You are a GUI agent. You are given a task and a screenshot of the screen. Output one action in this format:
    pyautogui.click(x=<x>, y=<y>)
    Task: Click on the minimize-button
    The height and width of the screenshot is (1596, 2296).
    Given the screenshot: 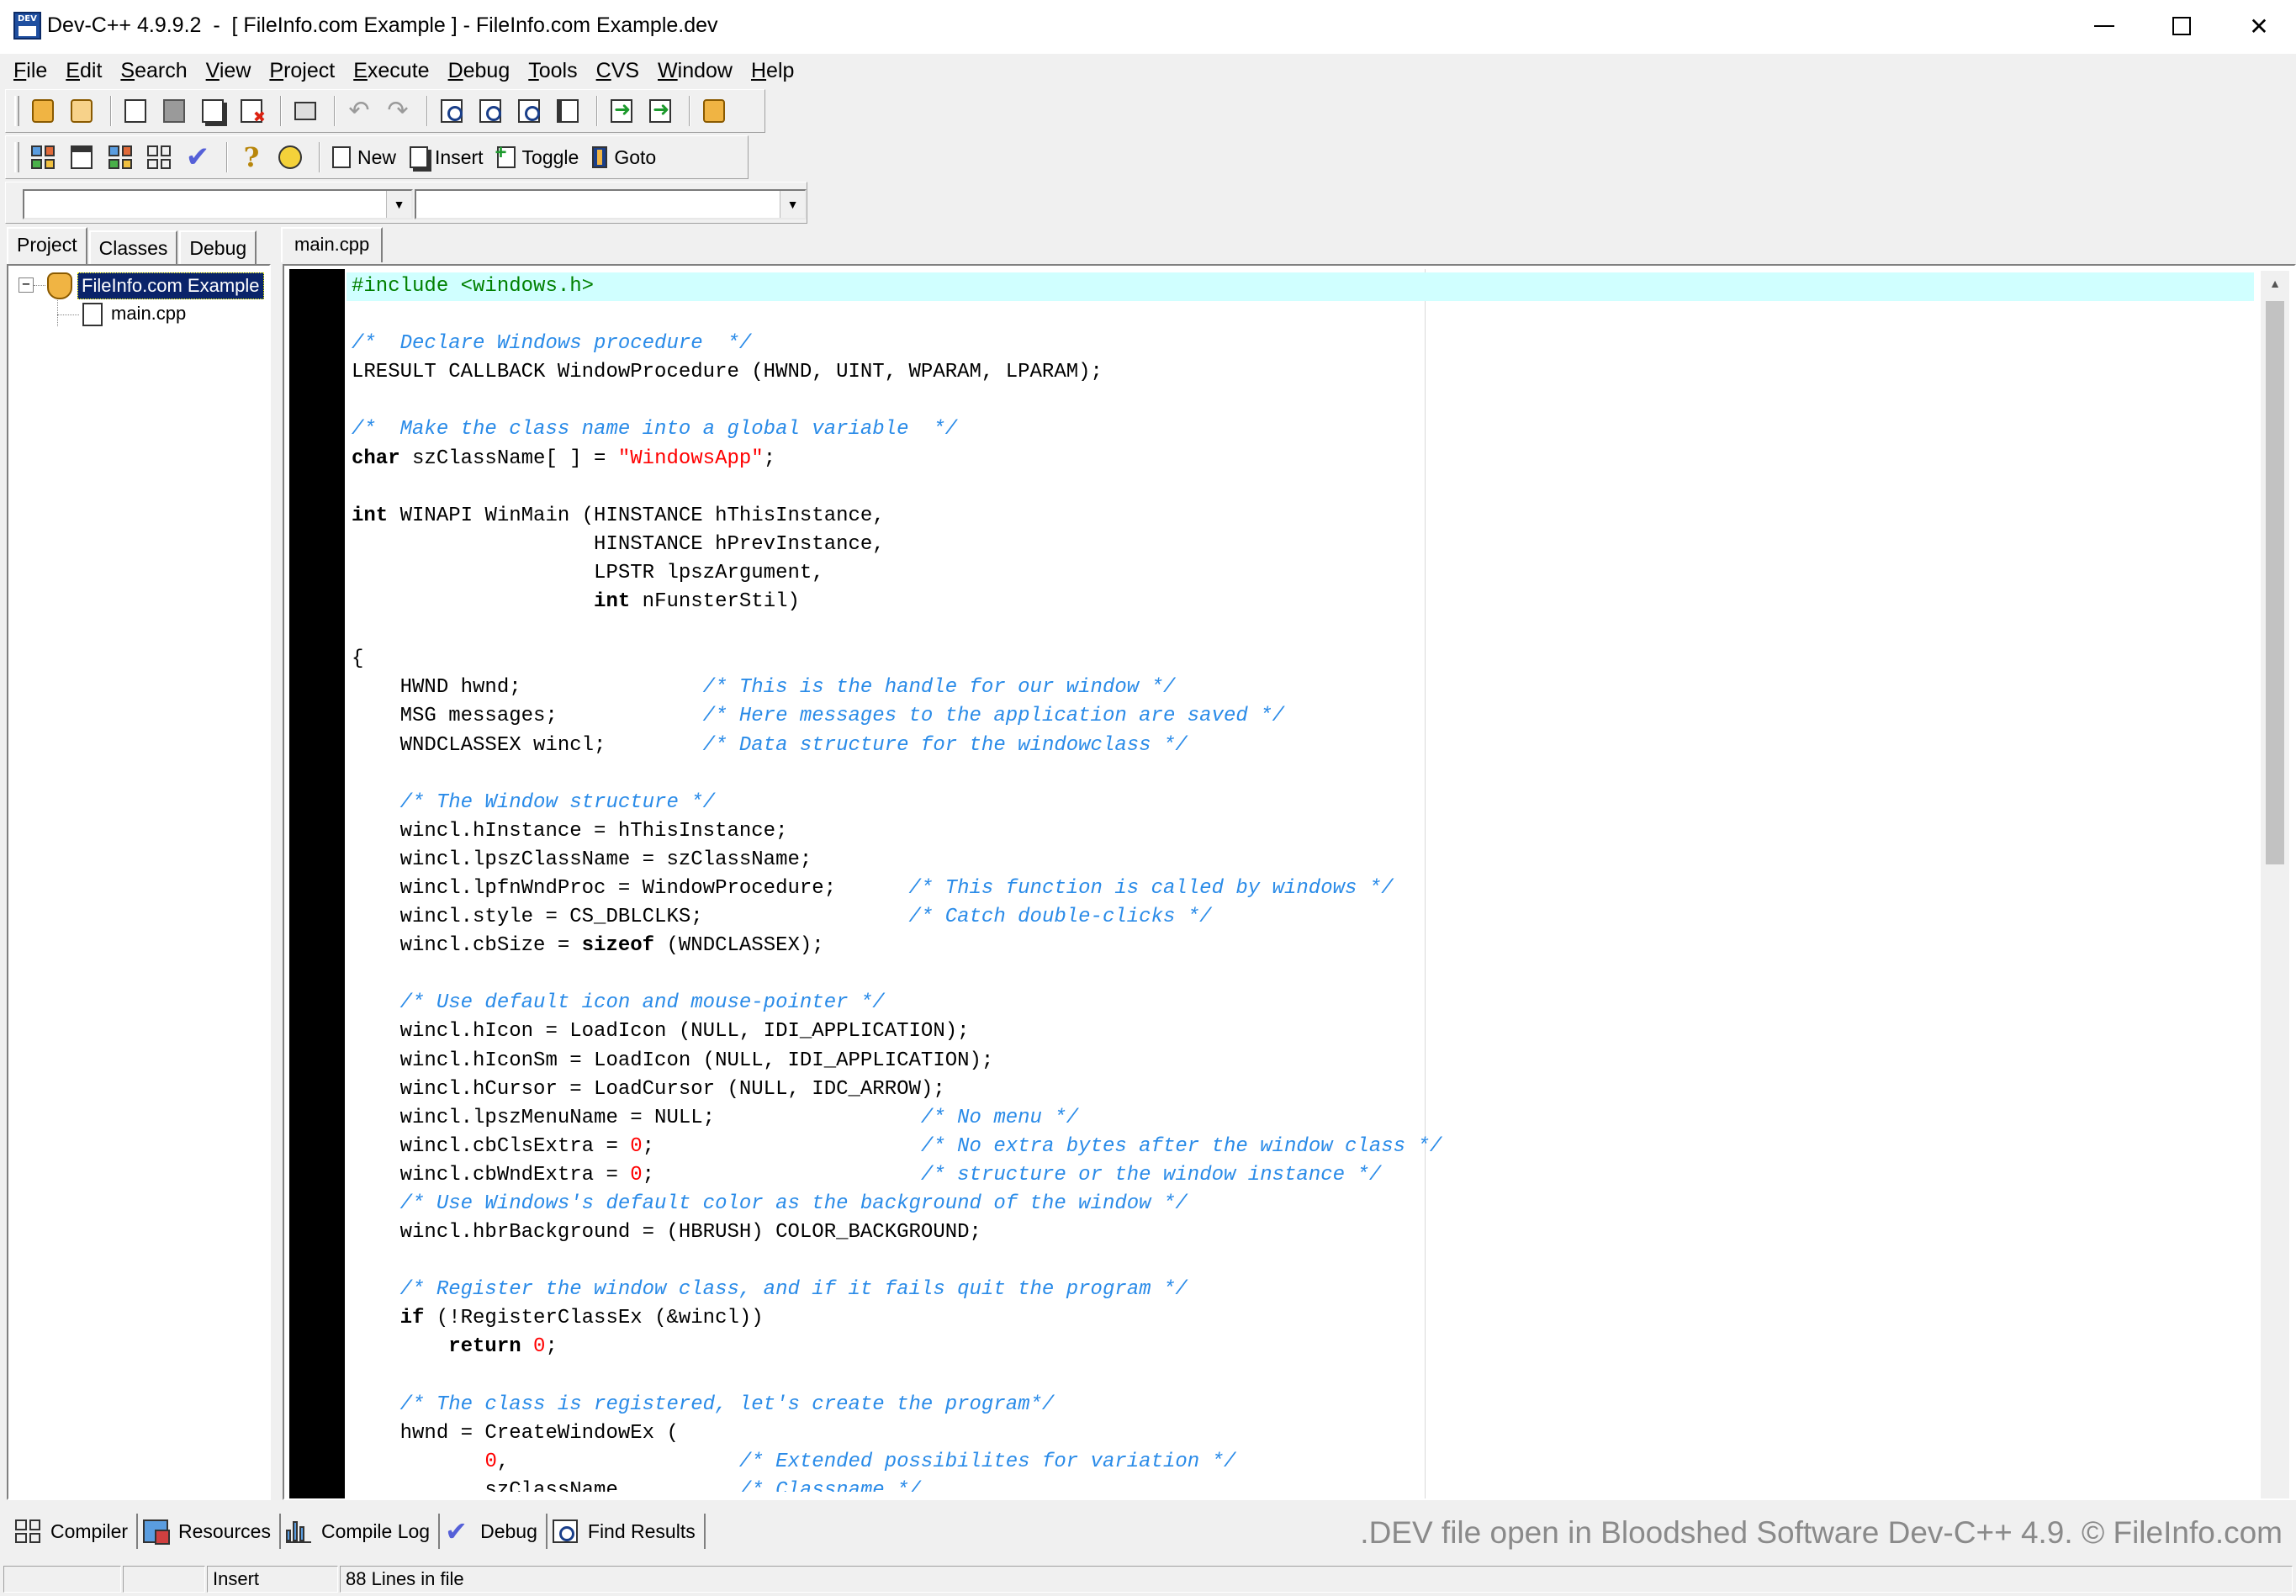 What is the action you would take?
    pyautogui.click(x=2104, y=26)
    